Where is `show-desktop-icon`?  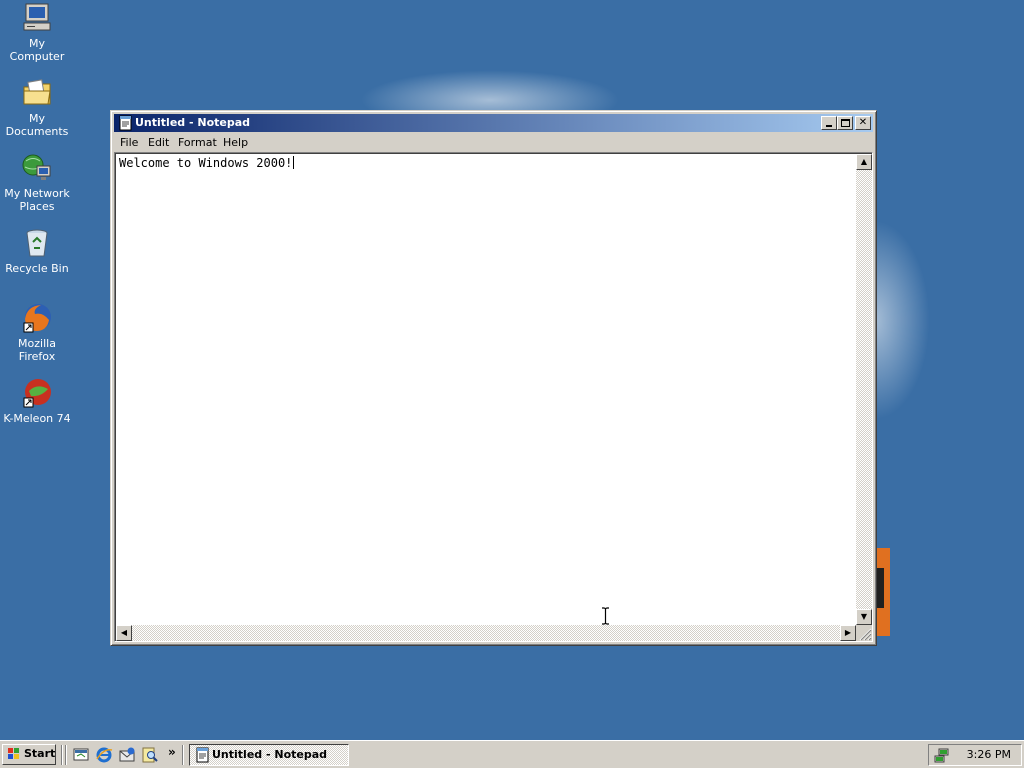 show-desktop-icon is located at coordinates (81, 755).